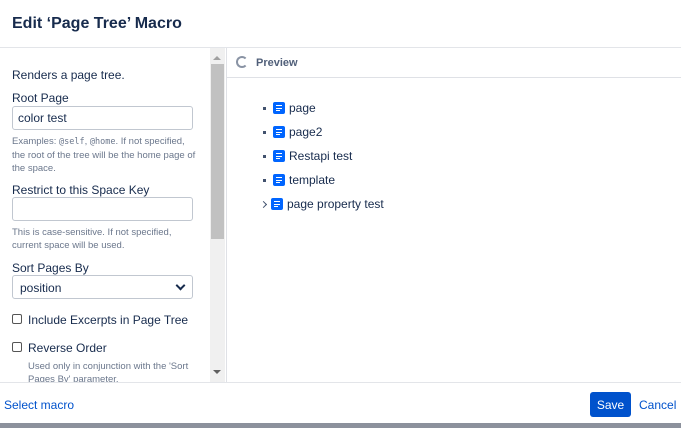 This screenshot has height=428, width=681. What do you see at coordinates (108, 320) in the screenshot?
I see `excerpts-label: Include Excerpts in Page Tree` at bounding box center [108, 320].